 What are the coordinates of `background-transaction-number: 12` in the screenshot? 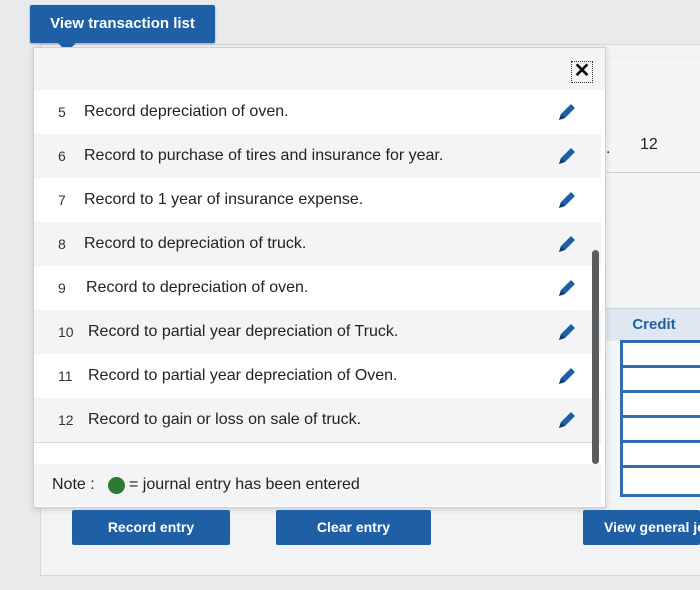 It's located at (649, 144).